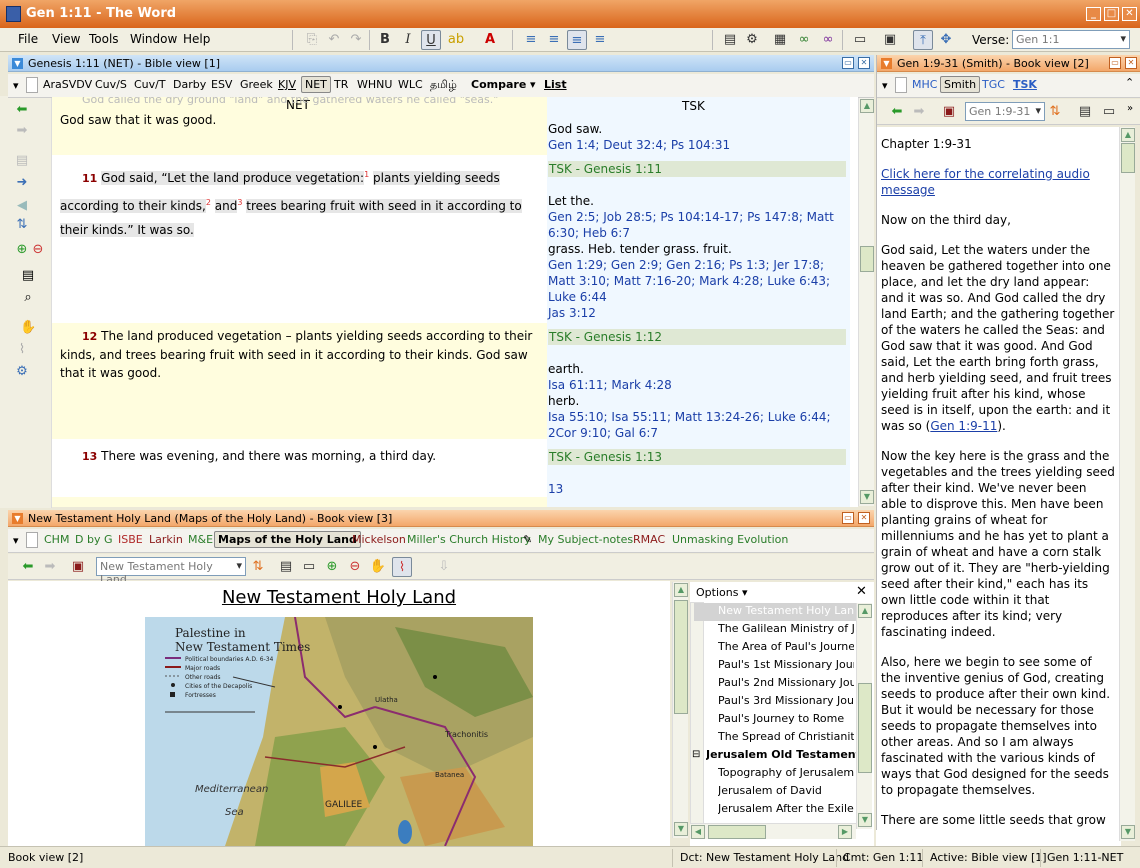 This screenshot has width=1140, height=868. I want to click on binoculars-icon: ∞, so click(804, 40).